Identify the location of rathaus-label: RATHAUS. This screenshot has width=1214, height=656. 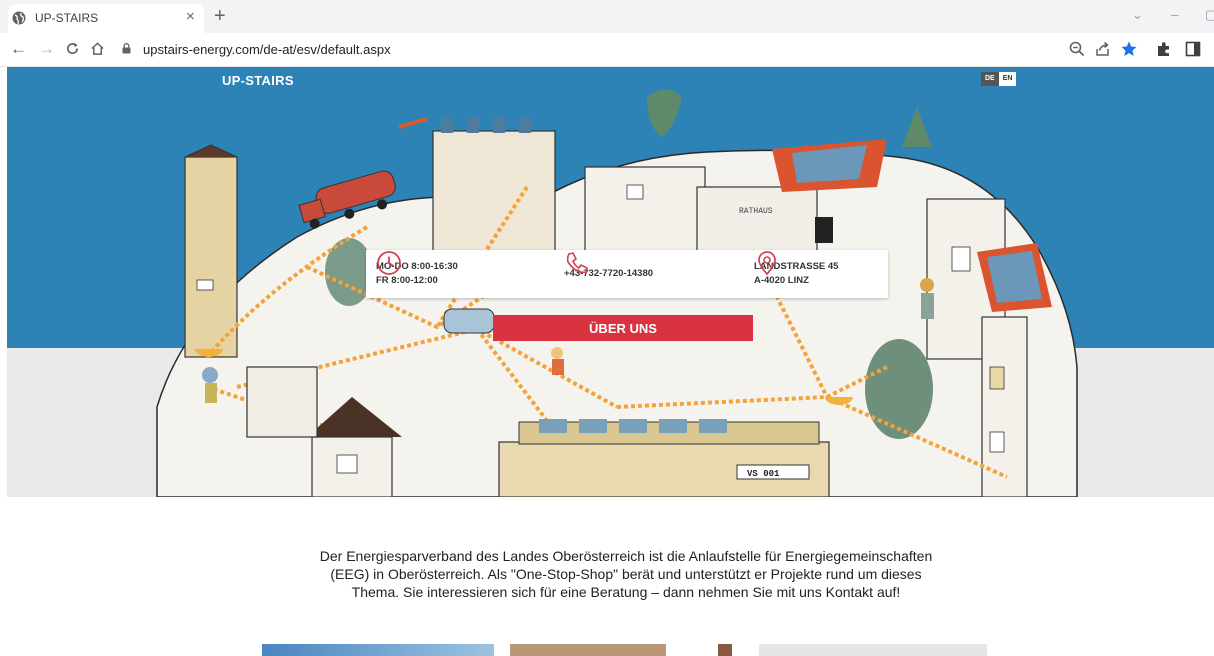
(756, 211).